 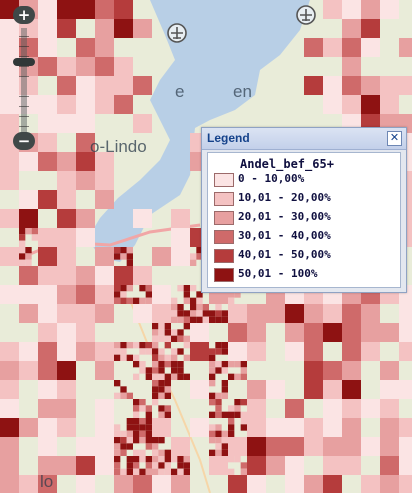 What do you see at coordinates (394, 138) in the screenshot?
I see `close-icon: ✕` at bounding box center [394, 138].